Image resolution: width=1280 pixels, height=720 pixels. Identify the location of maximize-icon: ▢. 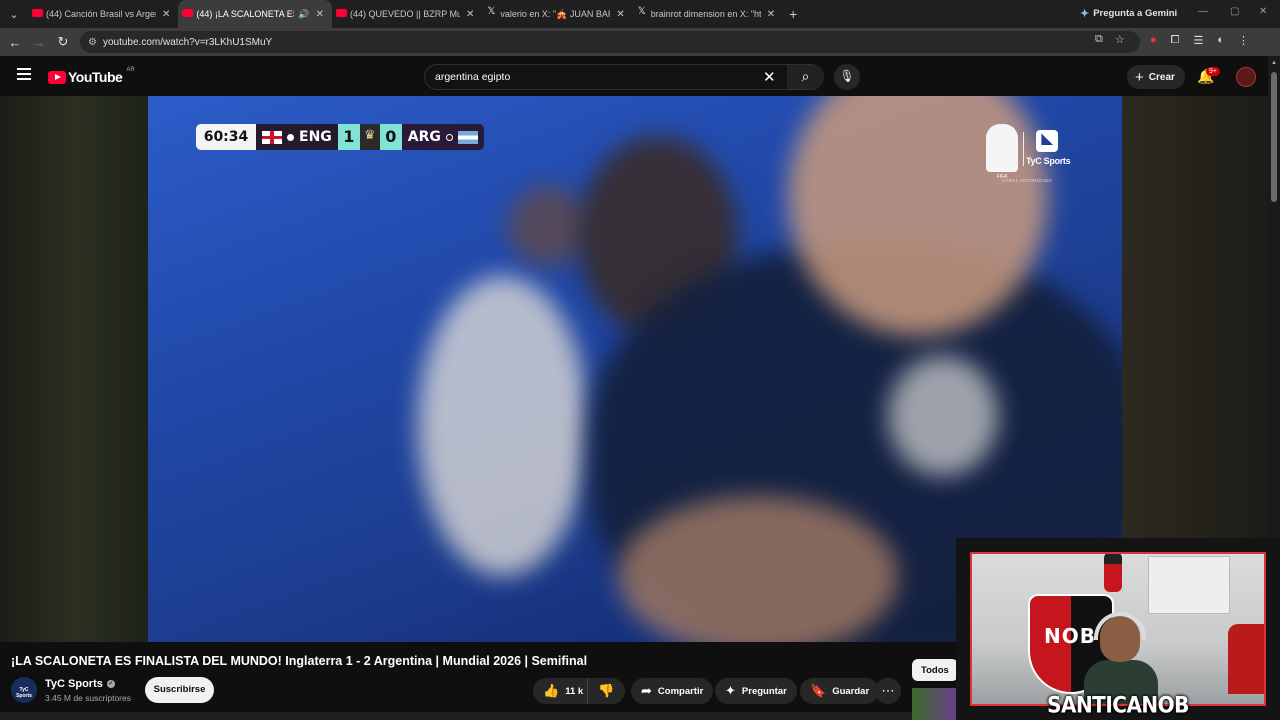
(1234, 11).